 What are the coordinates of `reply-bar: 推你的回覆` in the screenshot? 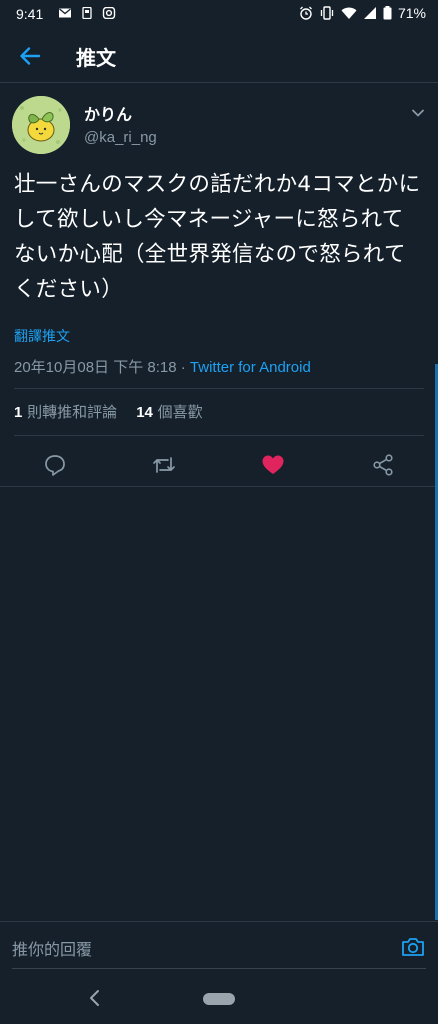 It's located at (219, 947).